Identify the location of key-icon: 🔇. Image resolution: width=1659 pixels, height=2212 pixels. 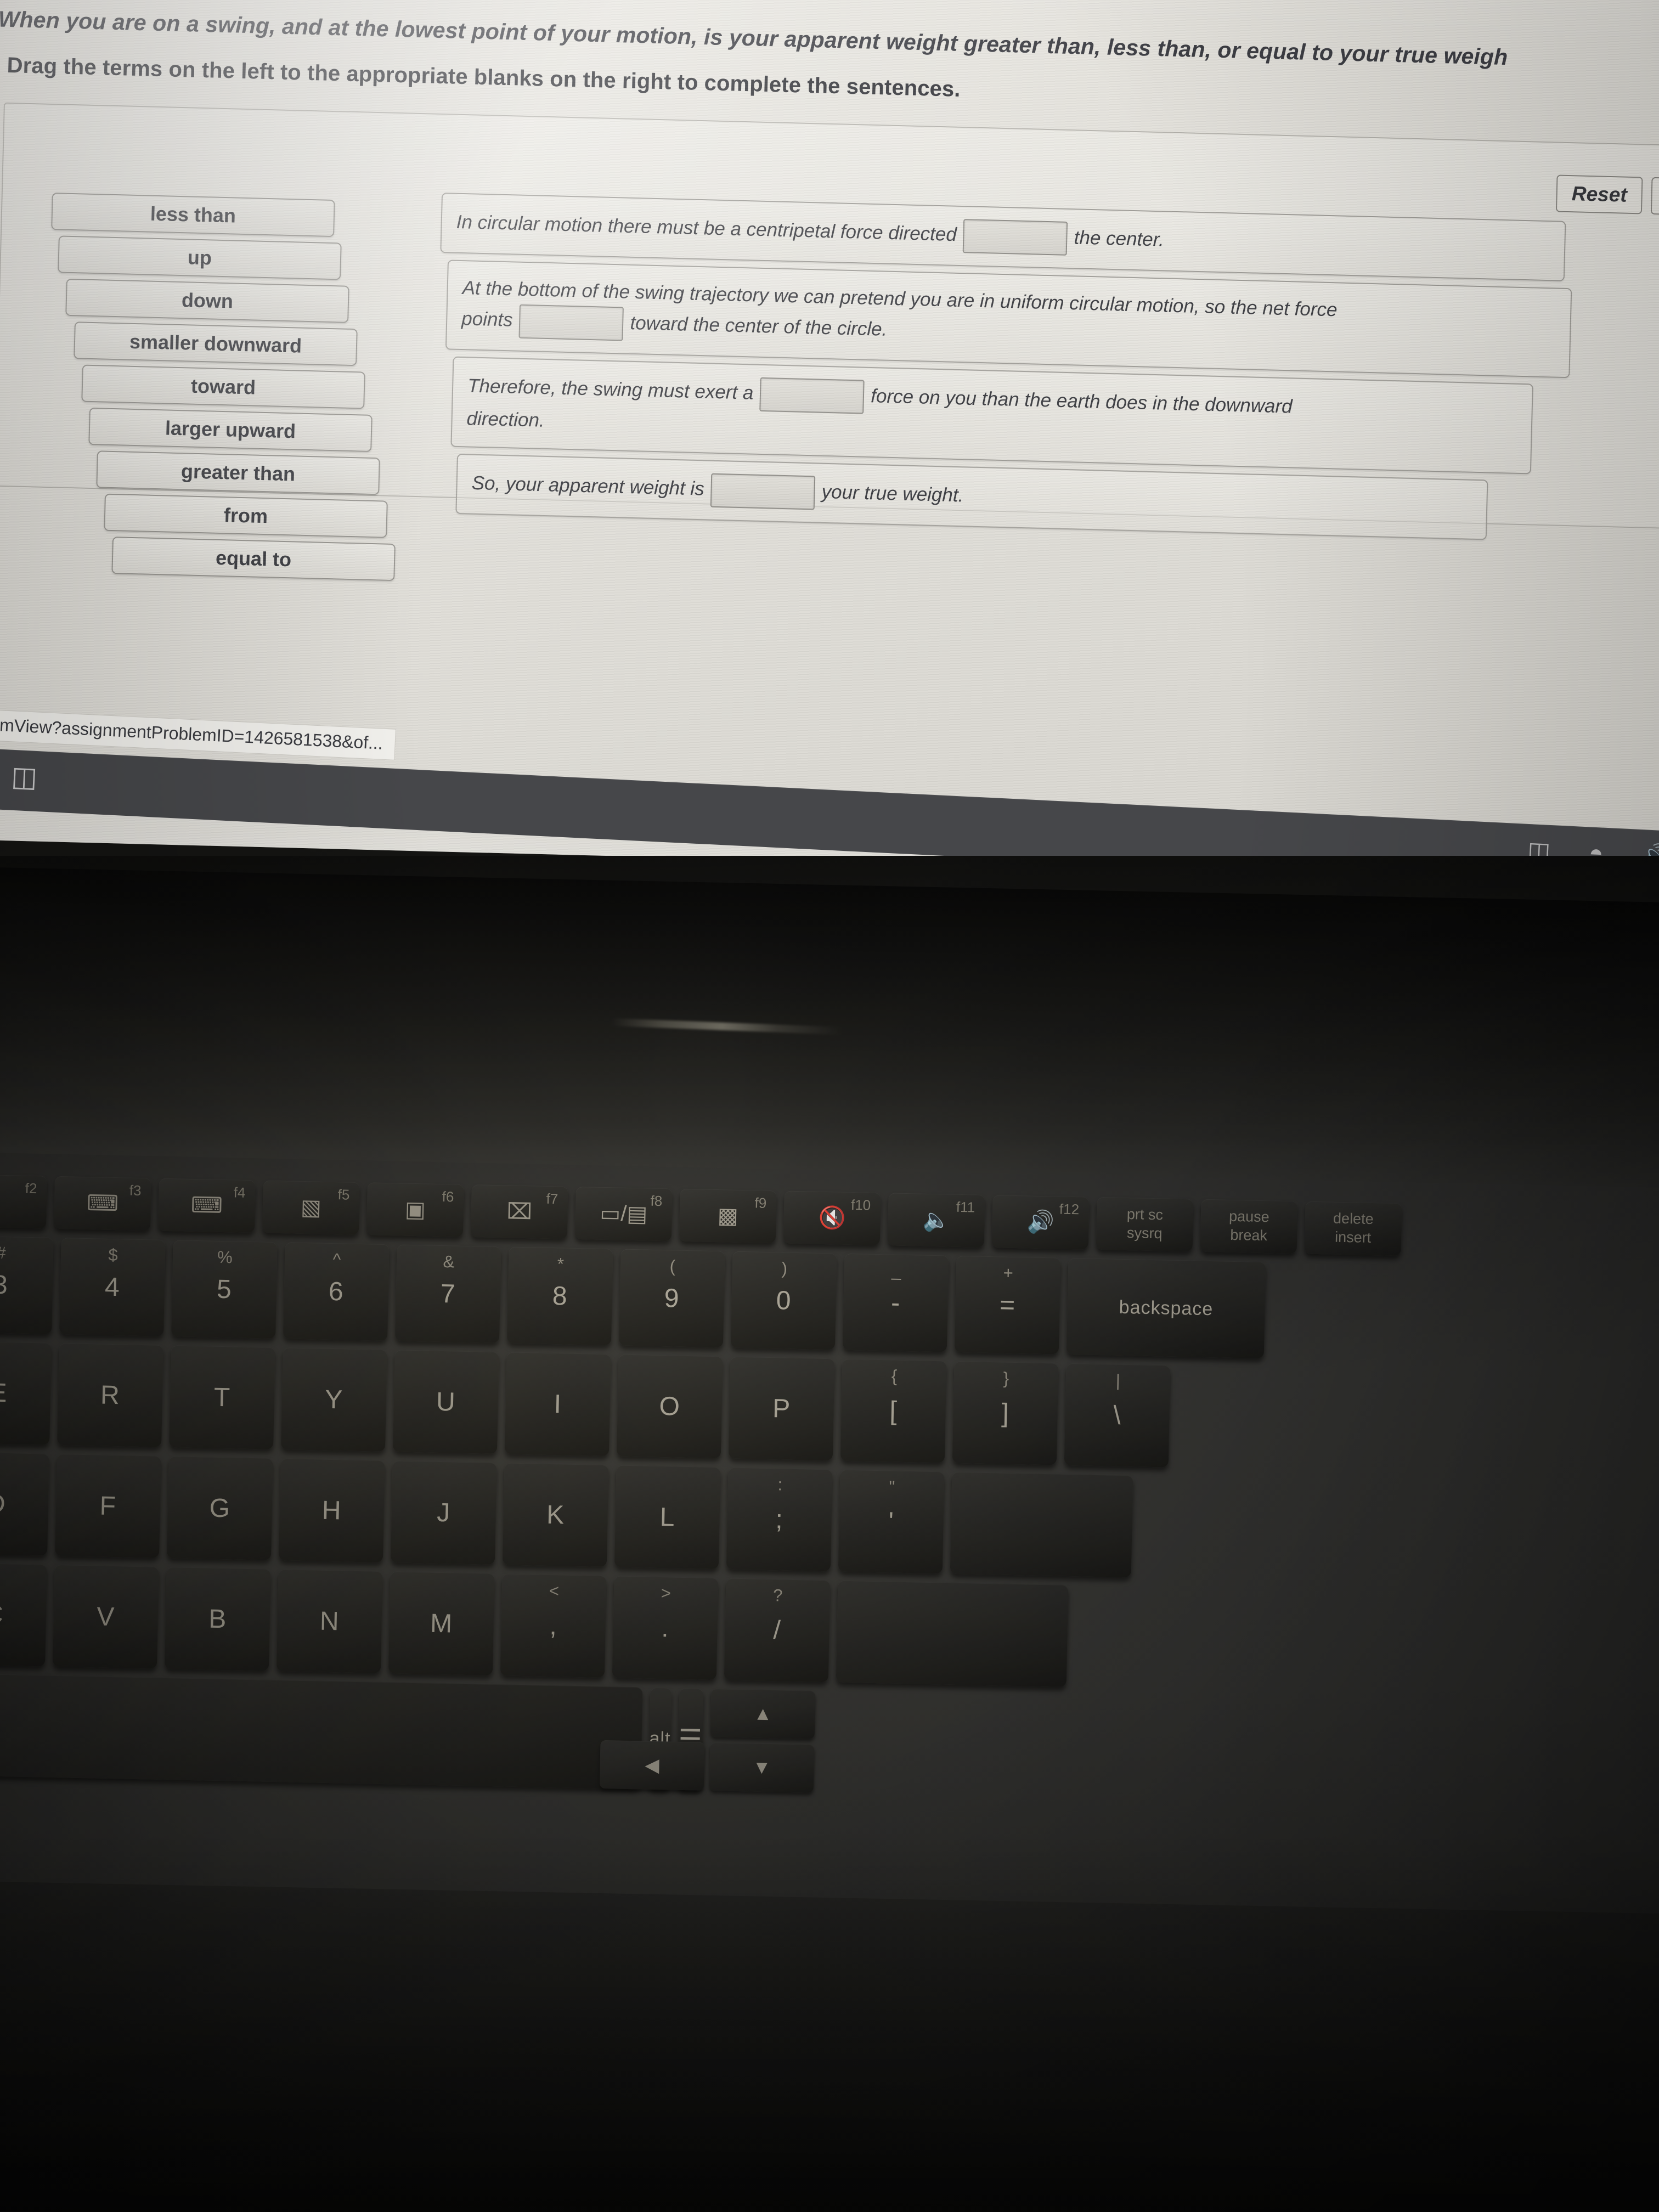
(833, 1218).